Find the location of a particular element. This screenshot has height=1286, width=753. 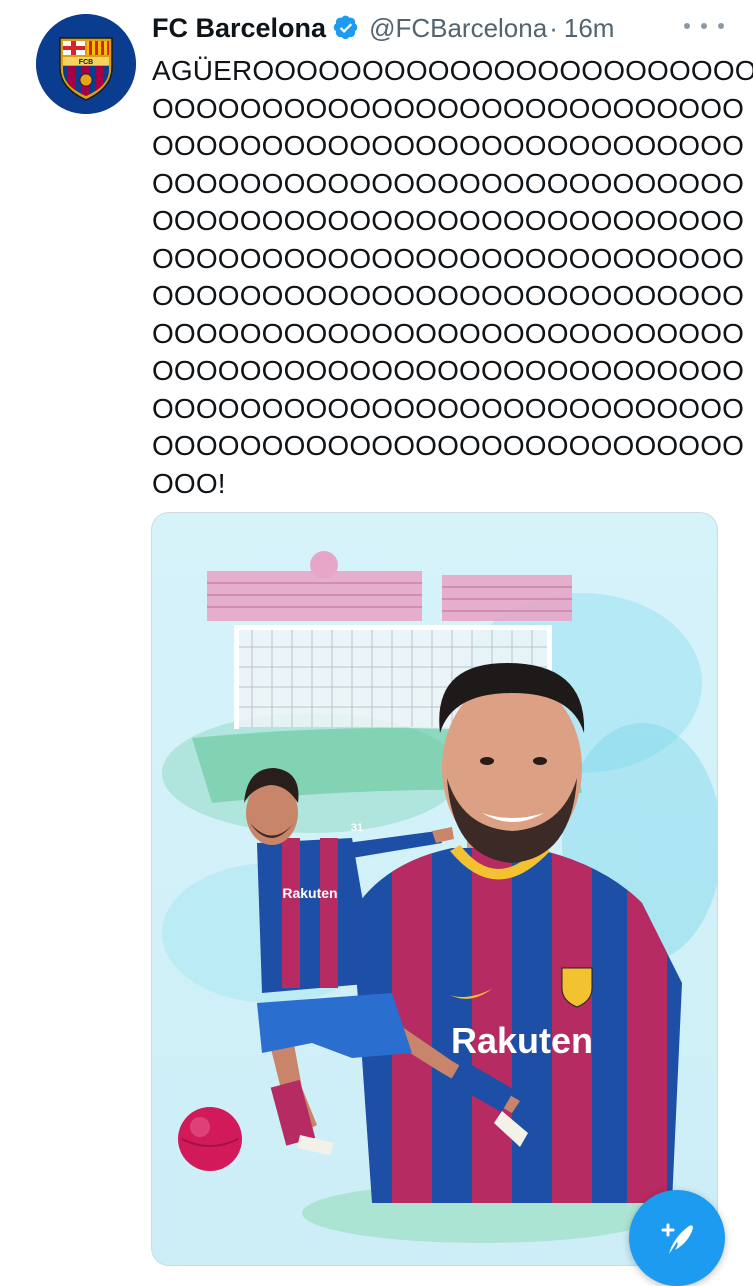

verified-badge-icon is located at coordinates (346, 28).